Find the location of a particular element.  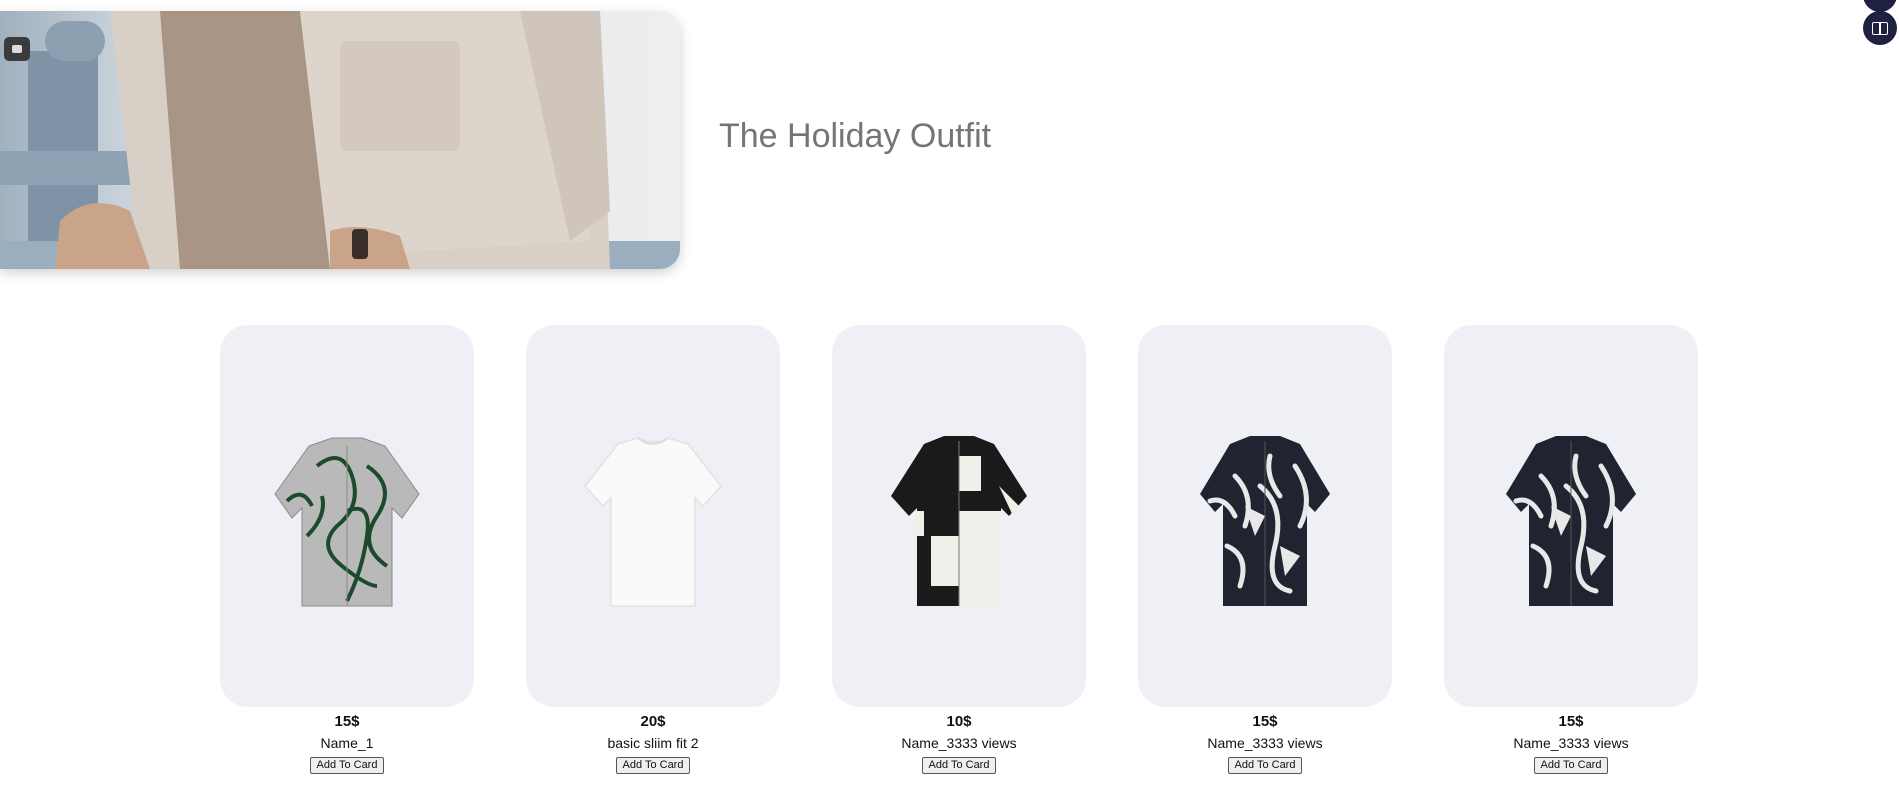

hero-image is located at coordinates (340, 140).